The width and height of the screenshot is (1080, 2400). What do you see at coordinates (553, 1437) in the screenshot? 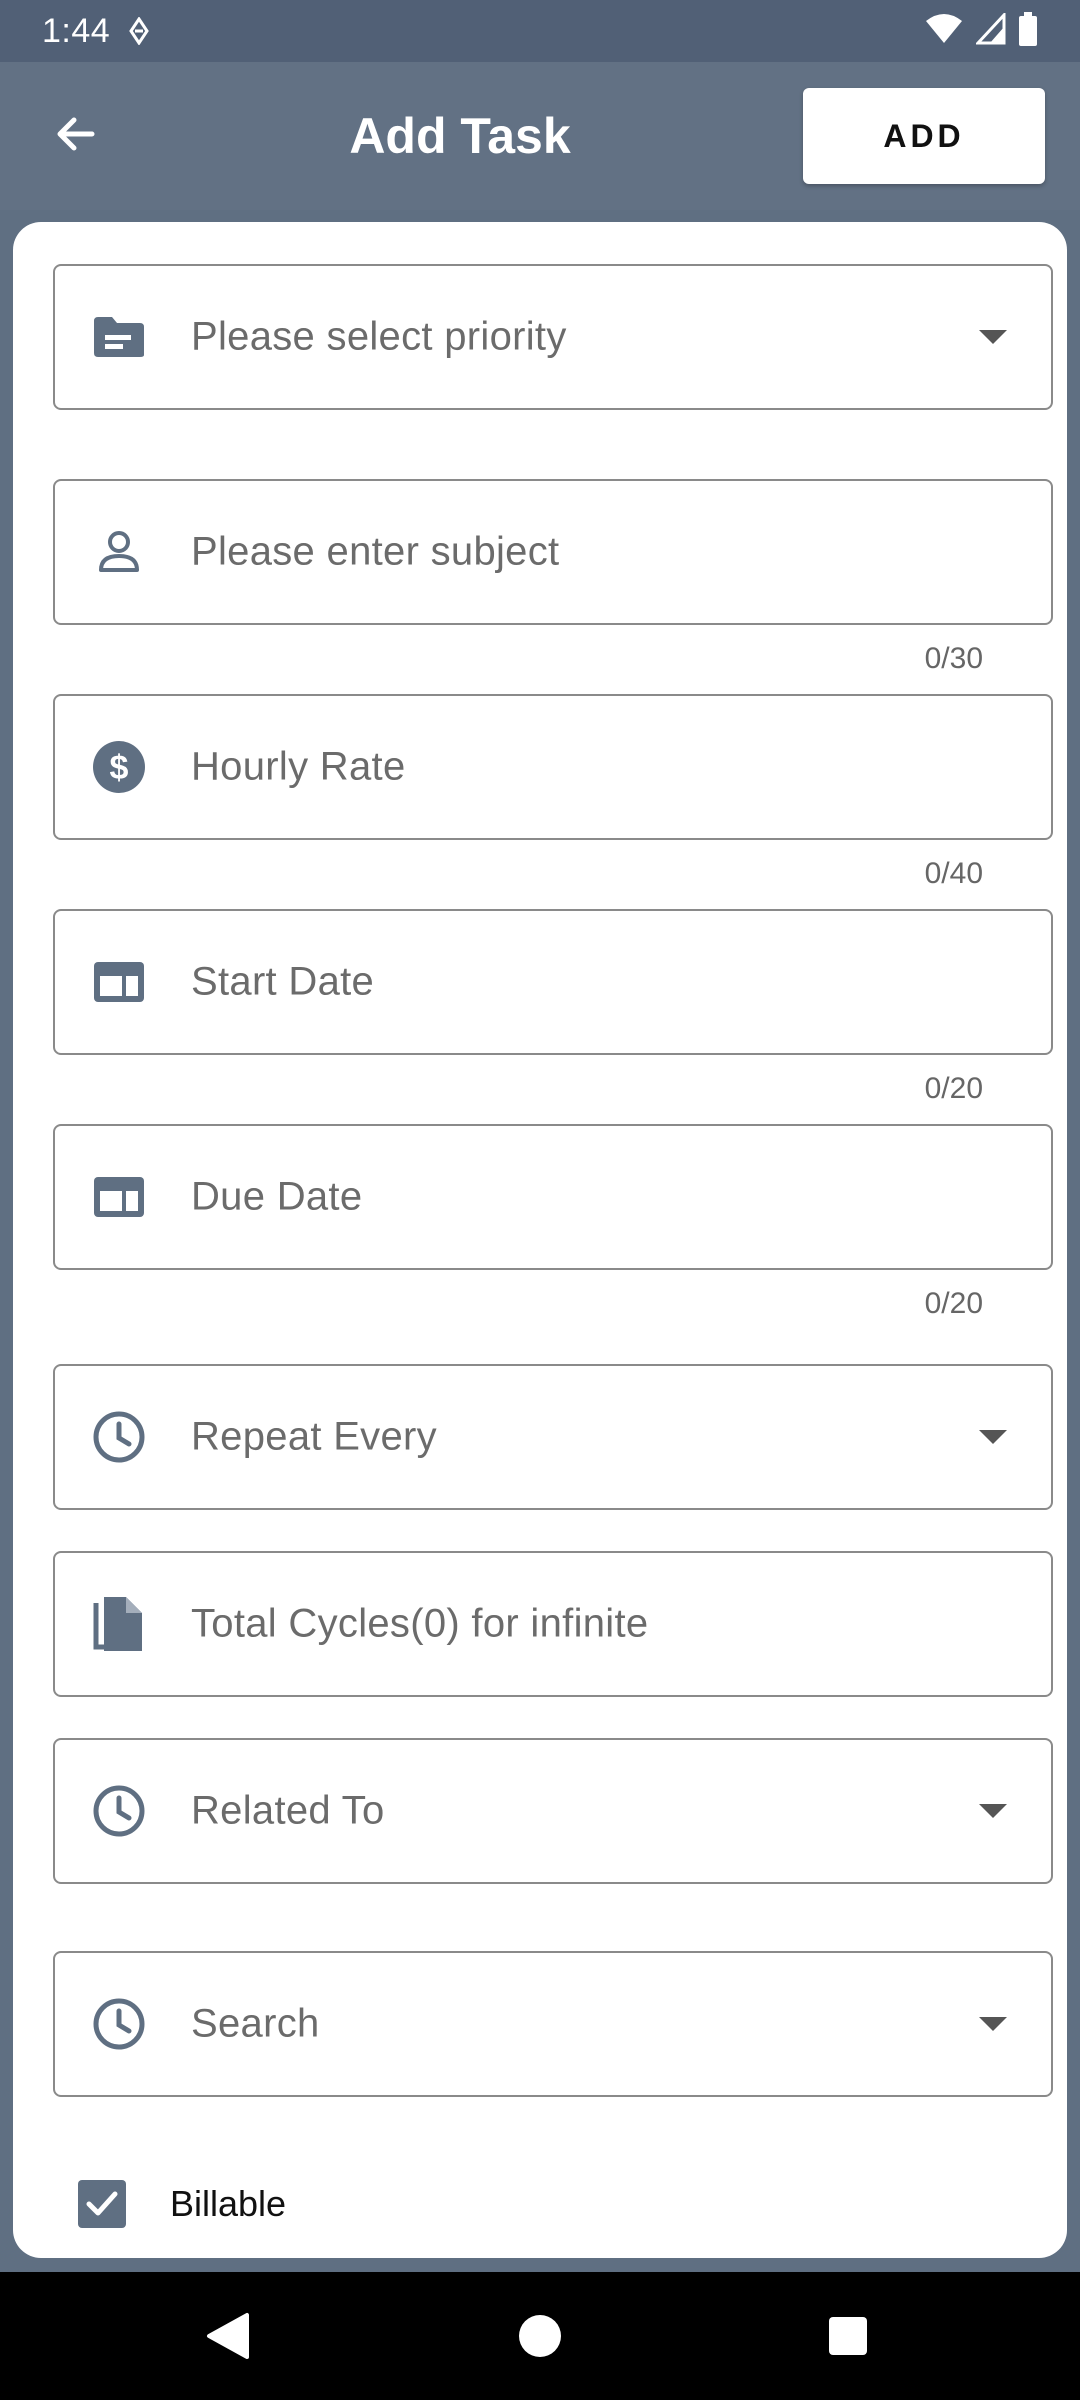
I see `repeat-every-dropdown: Repeat Every` at bounding box center [553, 1437].